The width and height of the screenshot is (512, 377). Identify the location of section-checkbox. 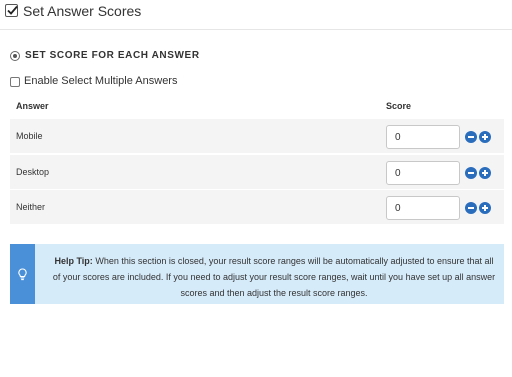
(11, 10).